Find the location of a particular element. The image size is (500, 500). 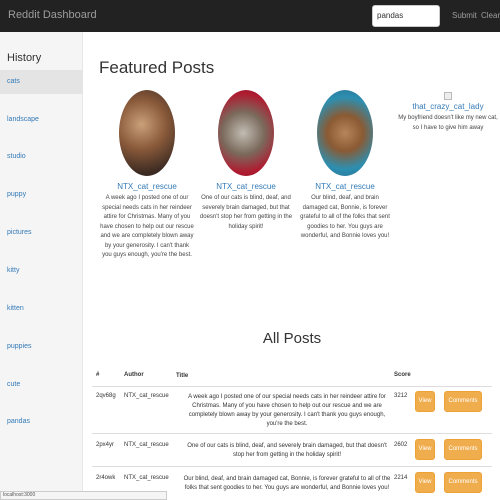

post-id: 2r4owk is located at coordinates (106, 478).